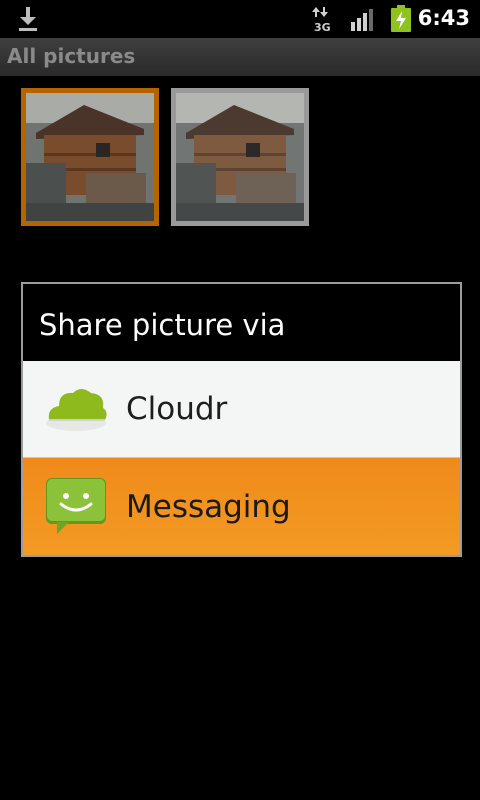  Describe the element at coordinates (321, 19) in the screenshot. I see `network-3g-icon: 3G` at that location.